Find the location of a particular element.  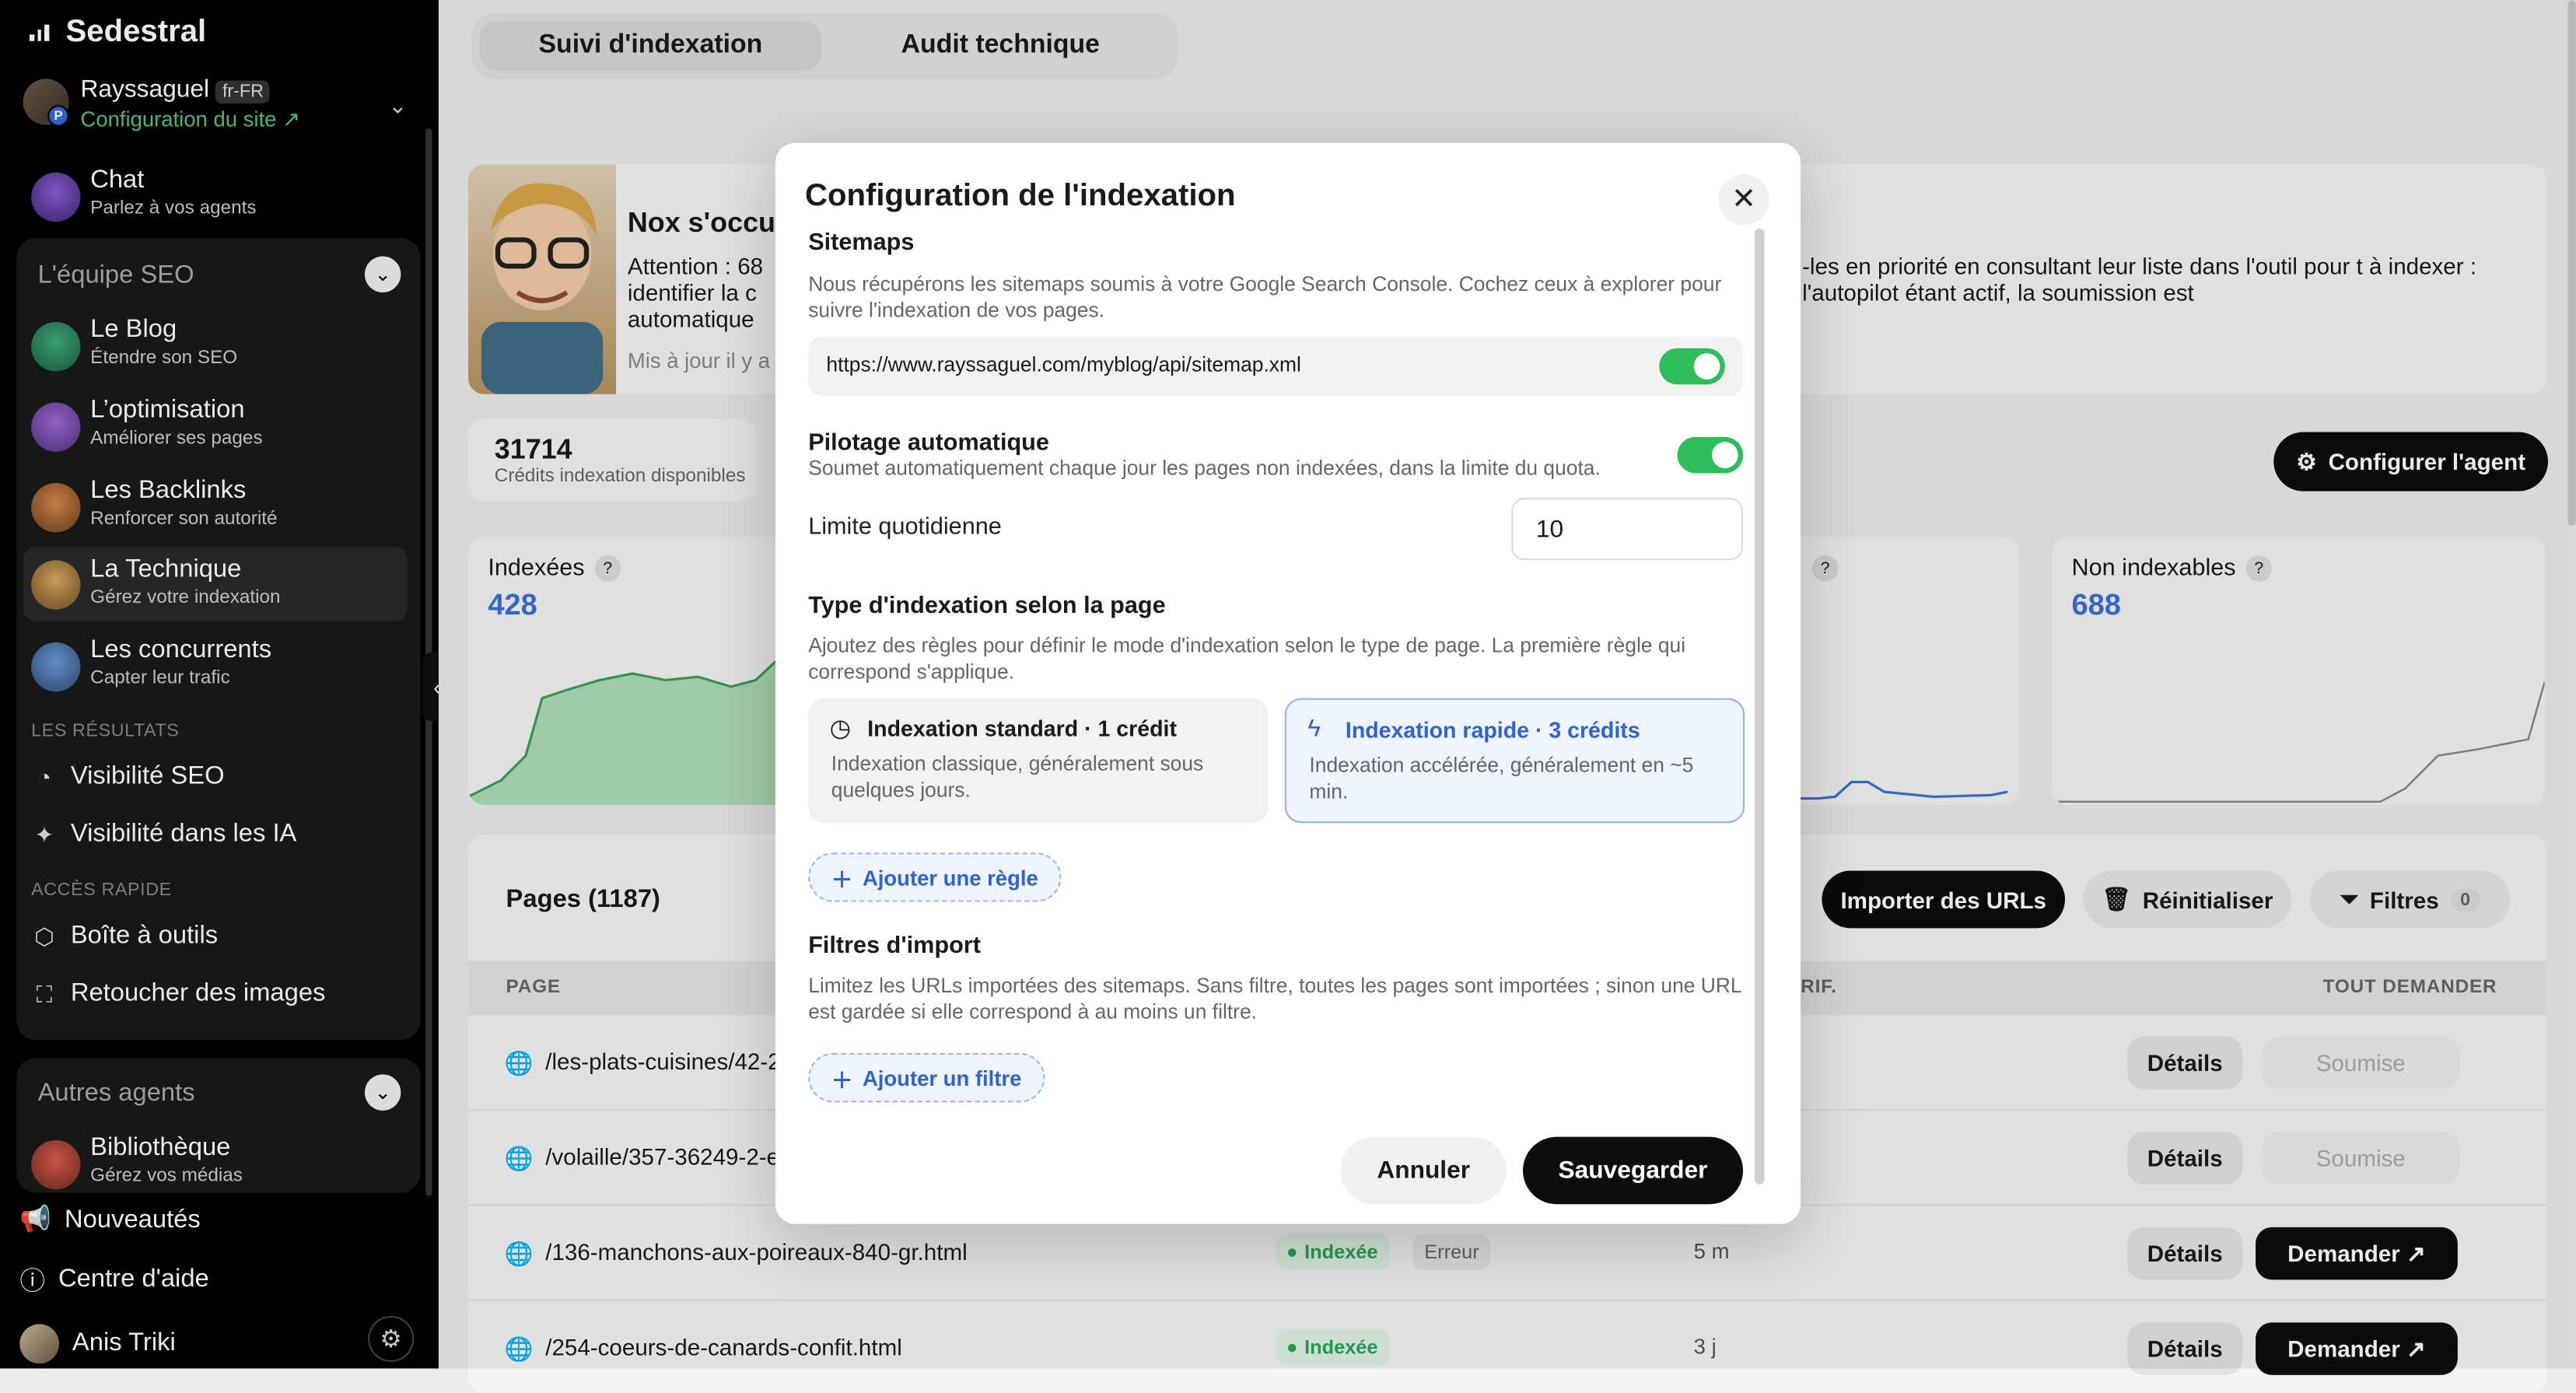

add-rule-label: Ajouter une règle is located at coordinates (950, 878).